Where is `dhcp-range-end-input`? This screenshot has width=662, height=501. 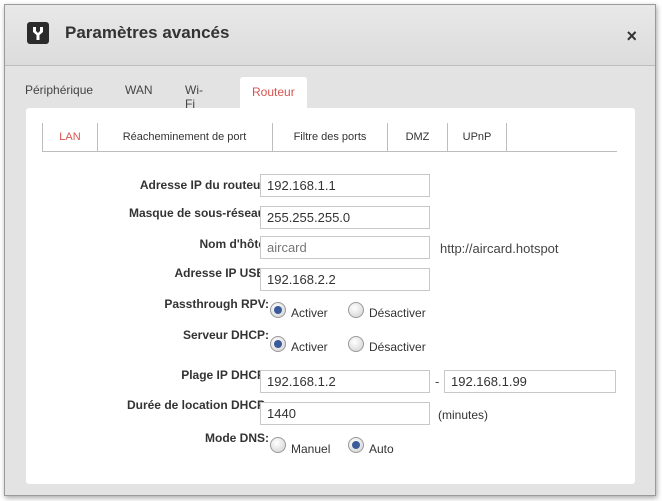 dhcp-range-end-input is located at coordinates (530, 381).